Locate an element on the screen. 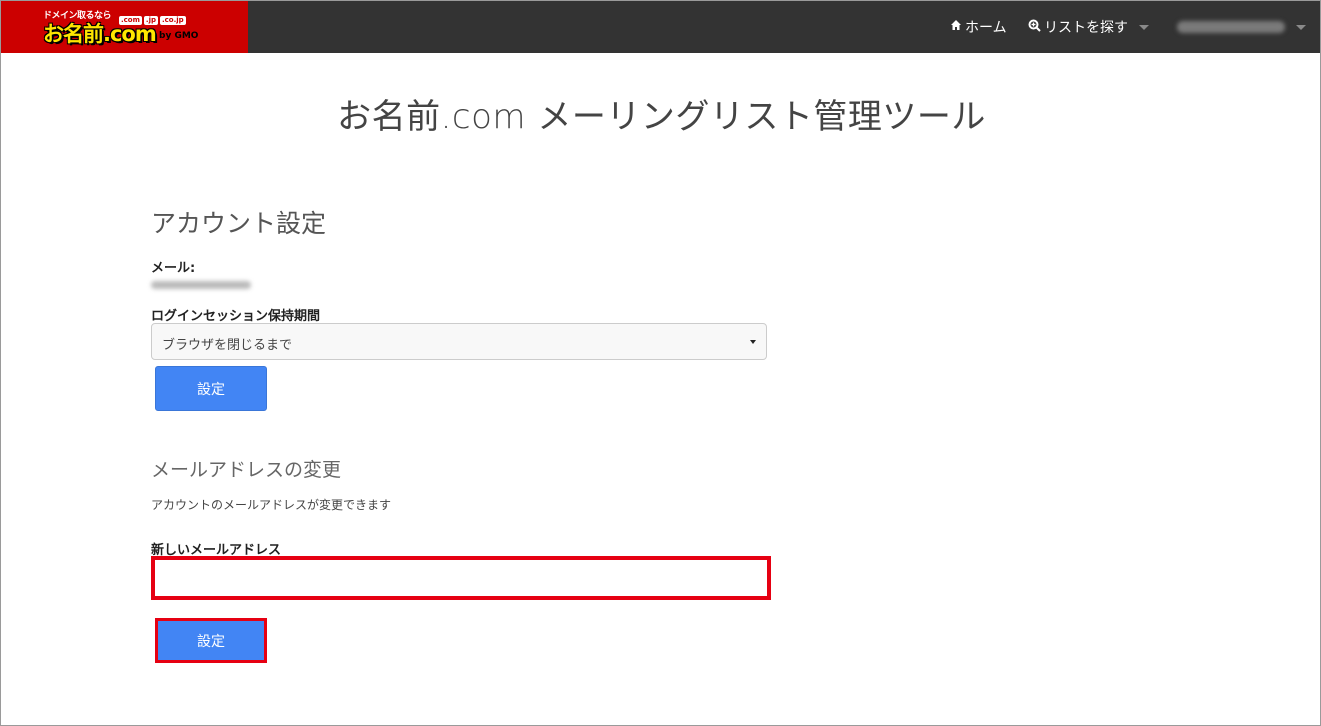 The image size is (1321, 726). email-label: メール: is located at coordinates (173, 268).